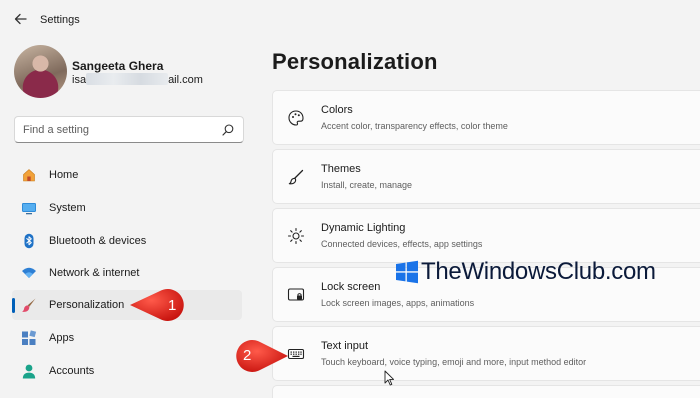 The height and width of the screenshot is (398, 700). I want to click on sidebar-item-network: Network & internet, so click(127, 273).